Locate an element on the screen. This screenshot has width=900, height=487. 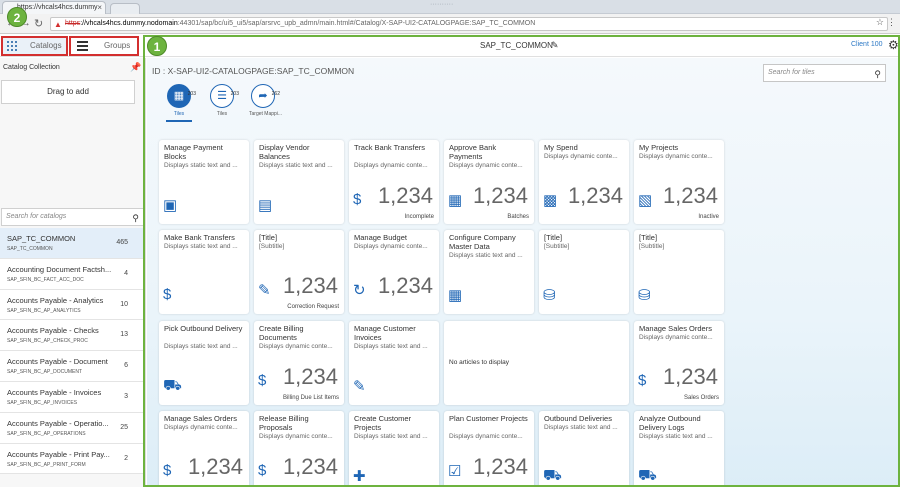
catalog-id: SAP_SFIN_BC_AP_PRINT_FORM is located at coordinates (46, 464).